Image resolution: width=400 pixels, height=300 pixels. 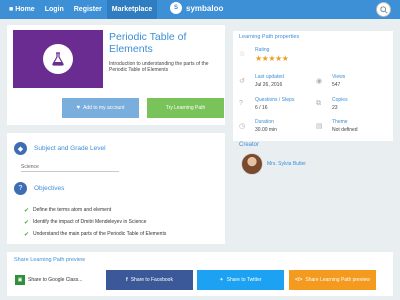 What do you see at coordinates (319, 126) in the screenshot?
I see `document-icon: ▤` at bounding box center [319, 126].